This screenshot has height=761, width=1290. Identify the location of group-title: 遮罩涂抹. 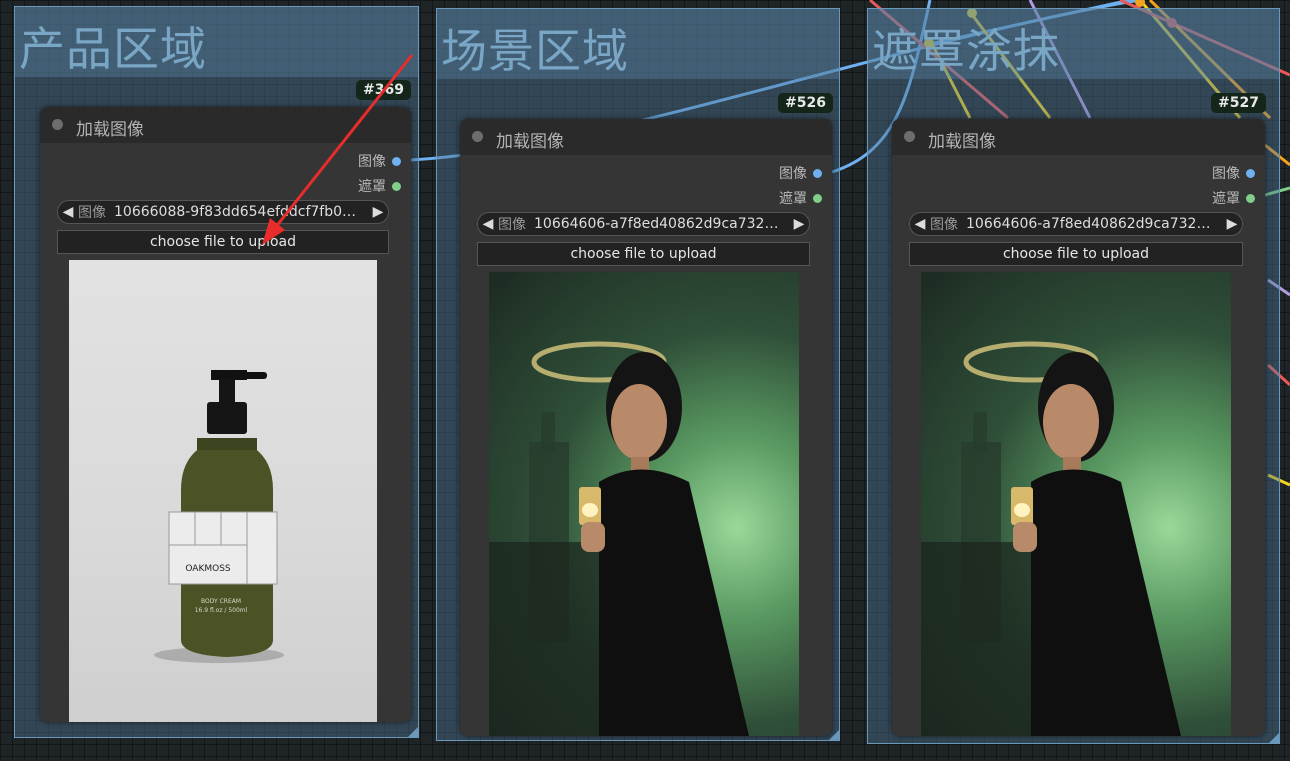
(966, 51).